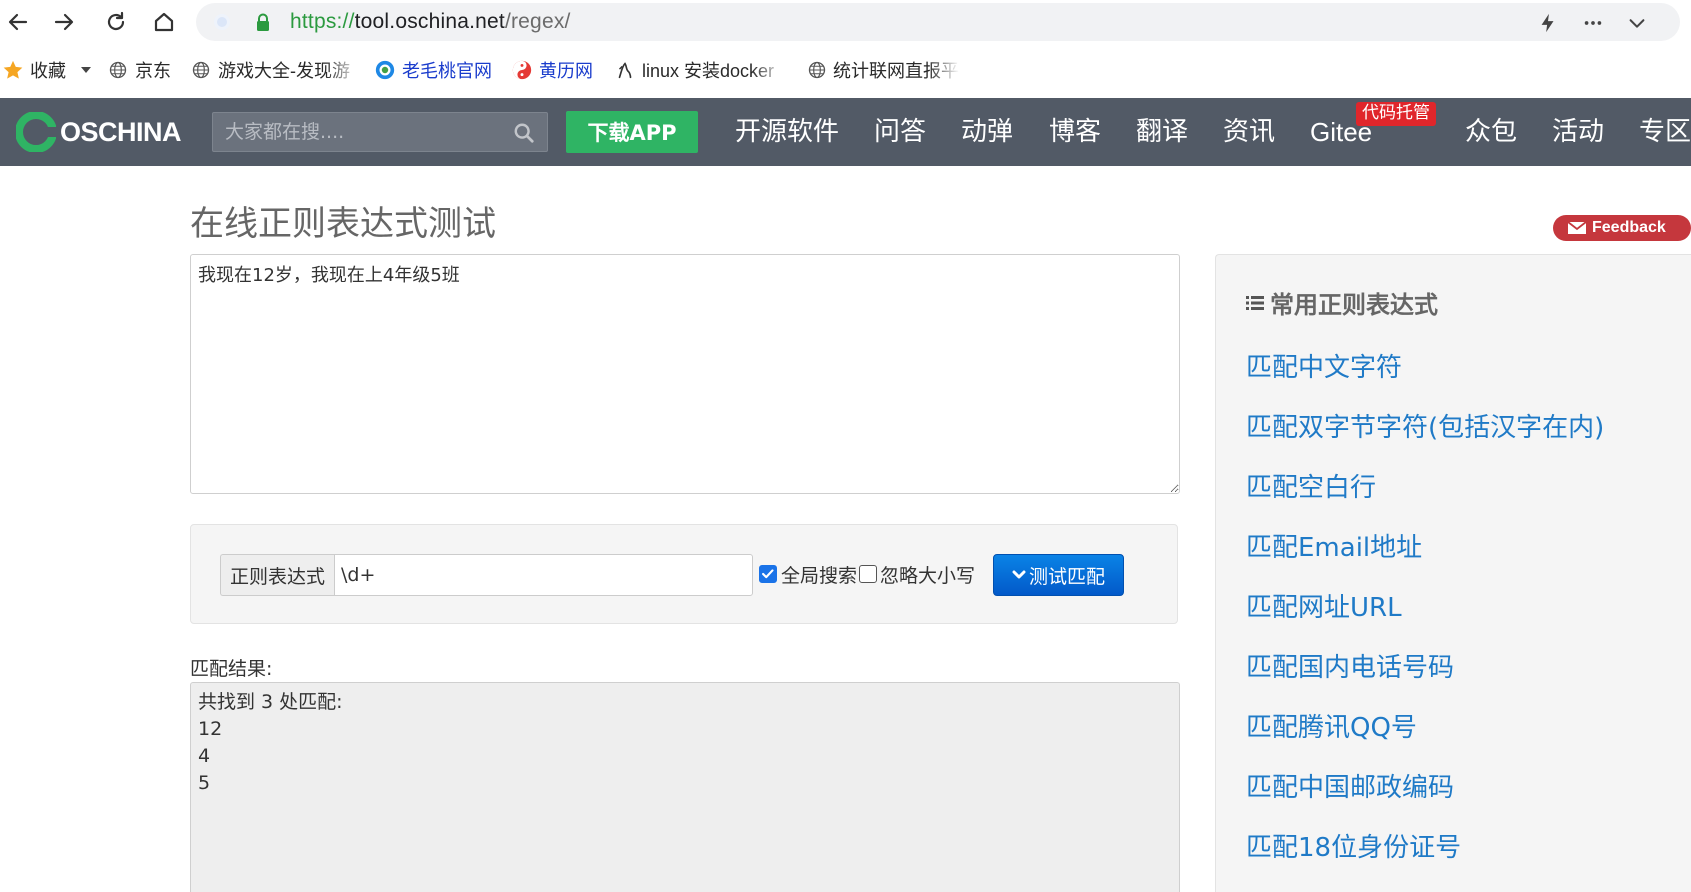 Image resolution: width=1691 pixels, height=892 pixels. I want to click on url-host: tool.oschina.net, so click(429, 21).